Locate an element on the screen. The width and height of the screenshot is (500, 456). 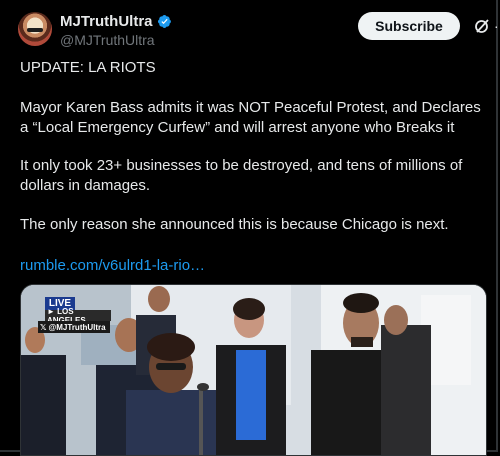
more-icon: ··· is located at coordinates (497, 26).